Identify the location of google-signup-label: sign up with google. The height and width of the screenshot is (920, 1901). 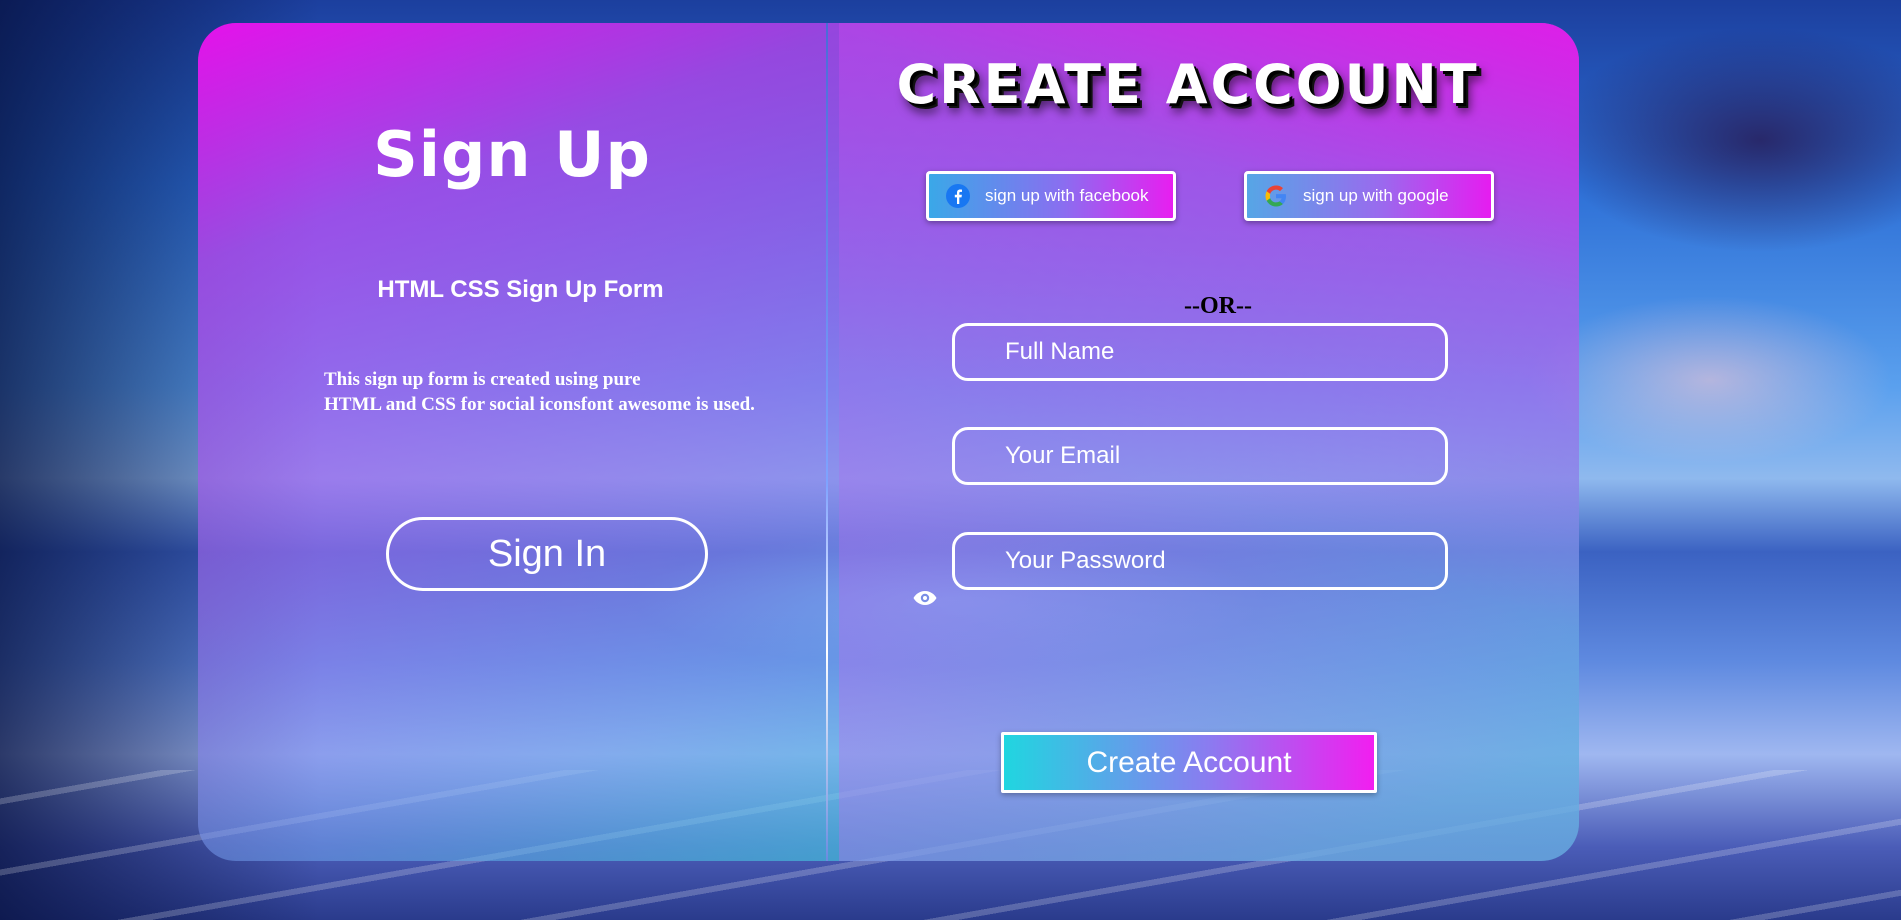
(1376, 195).